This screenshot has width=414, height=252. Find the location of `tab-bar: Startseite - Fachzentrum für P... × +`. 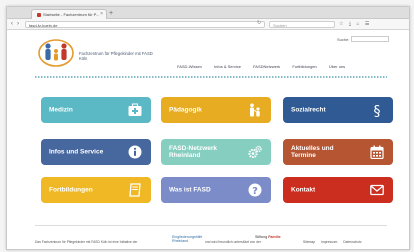

tab-bar: Startseite - Fachzentrum für P... × + is located at coordinates (208, 15).